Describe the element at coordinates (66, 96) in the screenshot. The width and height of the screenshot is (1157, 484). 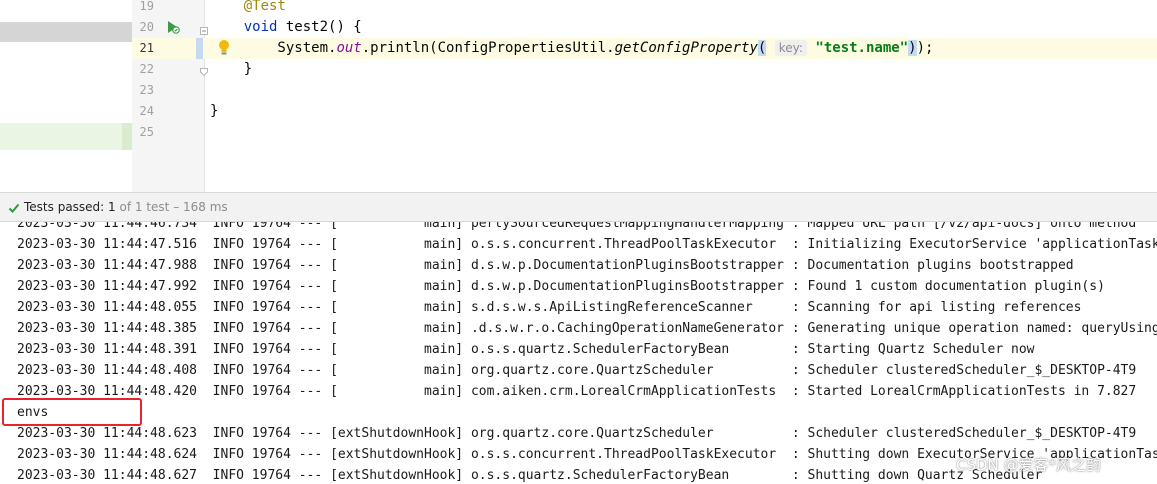
I see `project-tree-panel` at that location.